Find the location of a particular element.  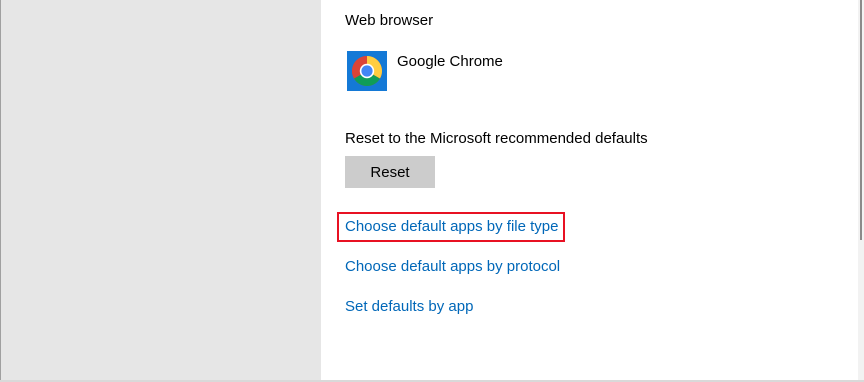

web-browser-heading: Web browser is located at coordinates (389, 20).